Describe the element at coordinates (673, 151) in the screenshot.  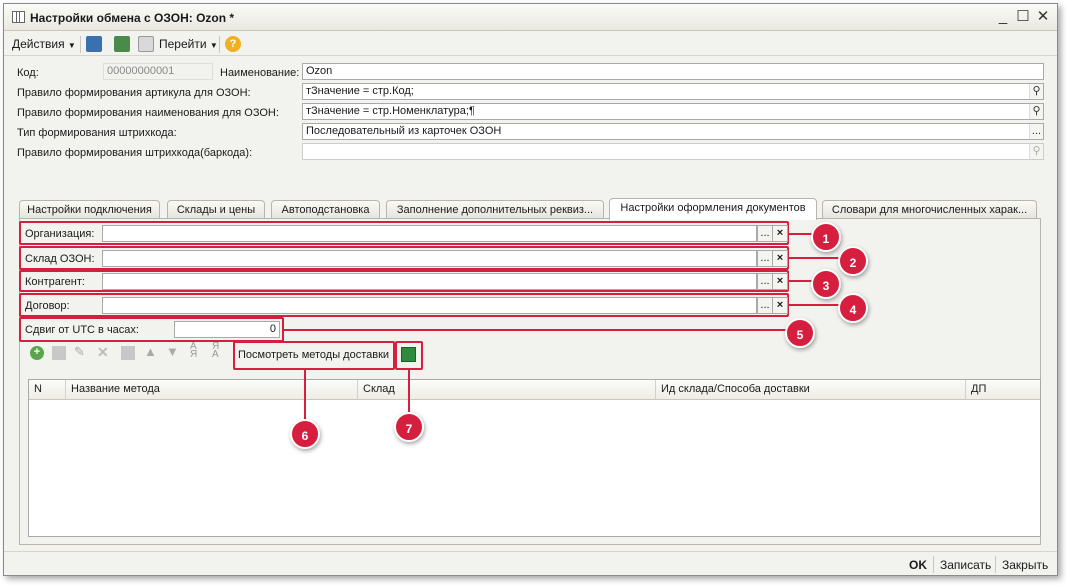
I see `barcode-rule-input` at that location.